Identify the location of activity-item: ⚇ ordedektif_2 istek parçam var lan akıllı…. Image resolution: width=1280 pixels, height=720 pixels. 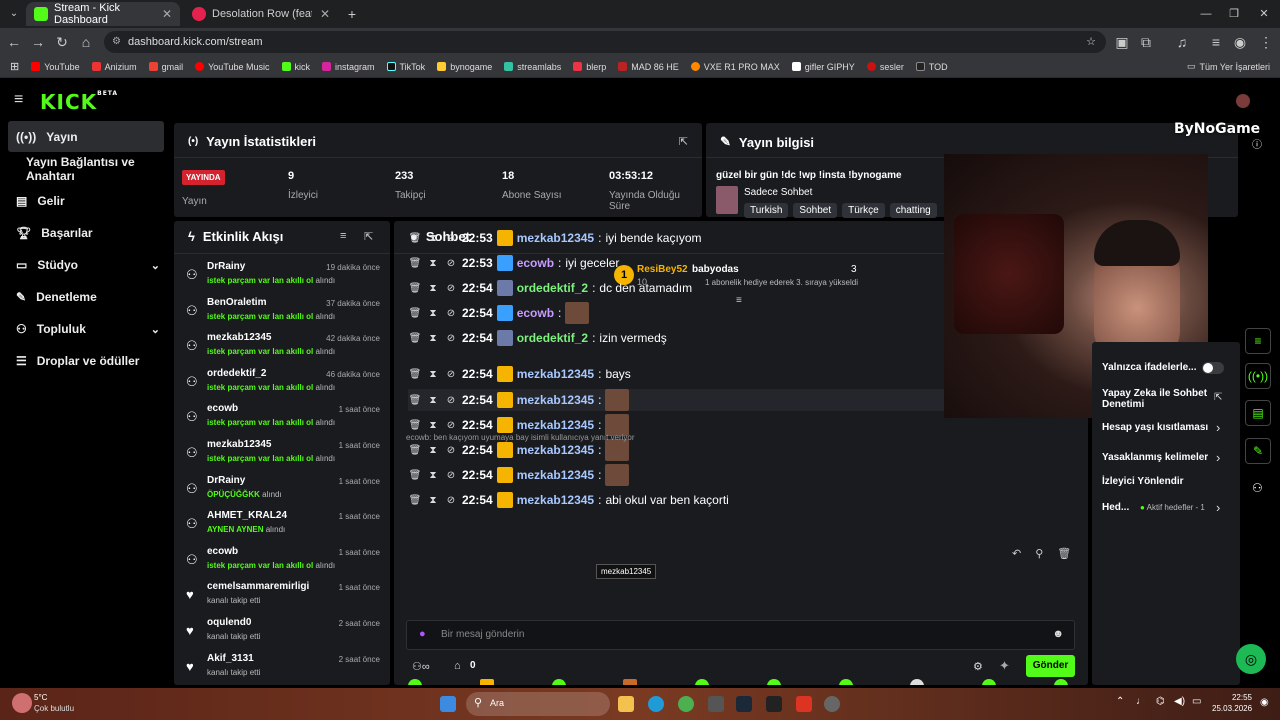
(282, 384).